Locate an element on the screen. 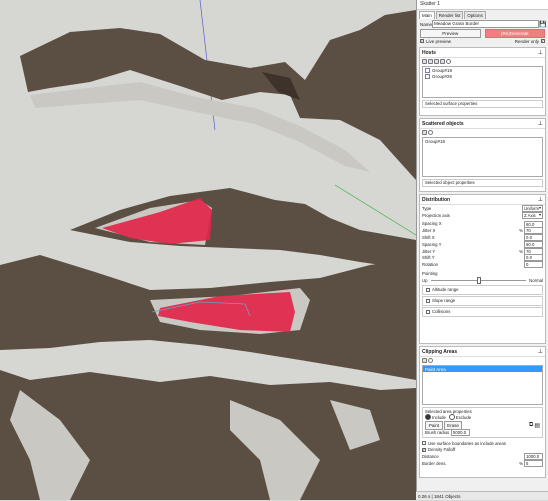 This screenshot has width=548, height=501. remove-host-icon is located at coordinates (448, 61).